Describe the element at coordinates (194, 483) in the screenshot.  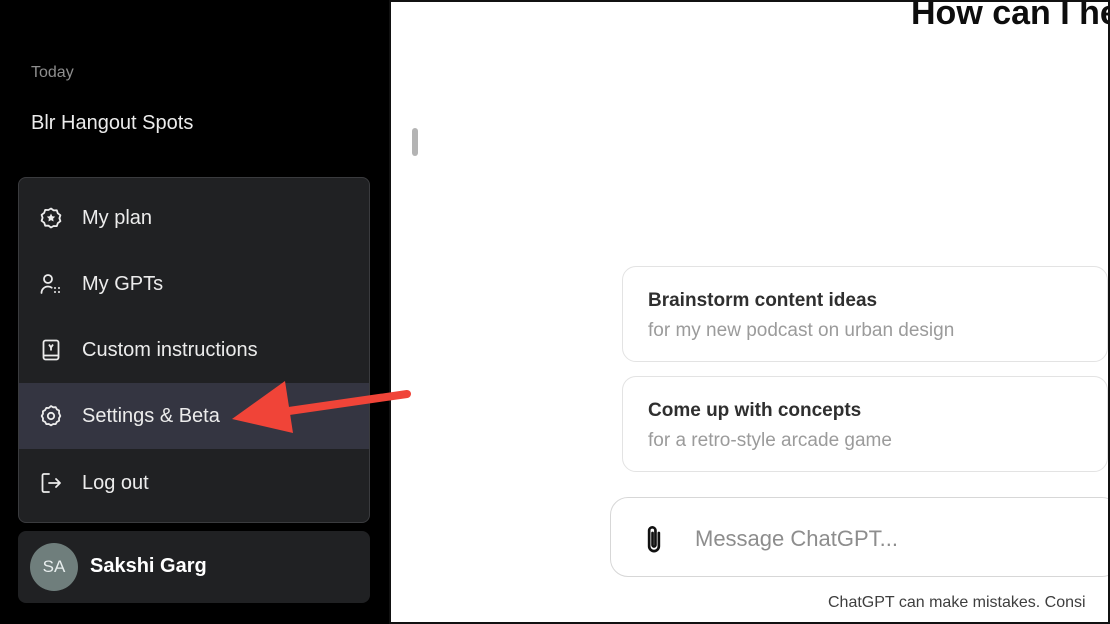
I see `menu-item-log-out: Log out` at that location.